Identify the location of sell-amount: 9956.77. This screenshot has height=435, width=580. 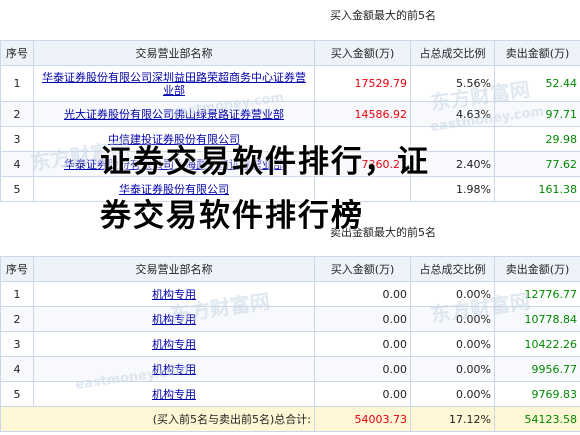
(537, 369).